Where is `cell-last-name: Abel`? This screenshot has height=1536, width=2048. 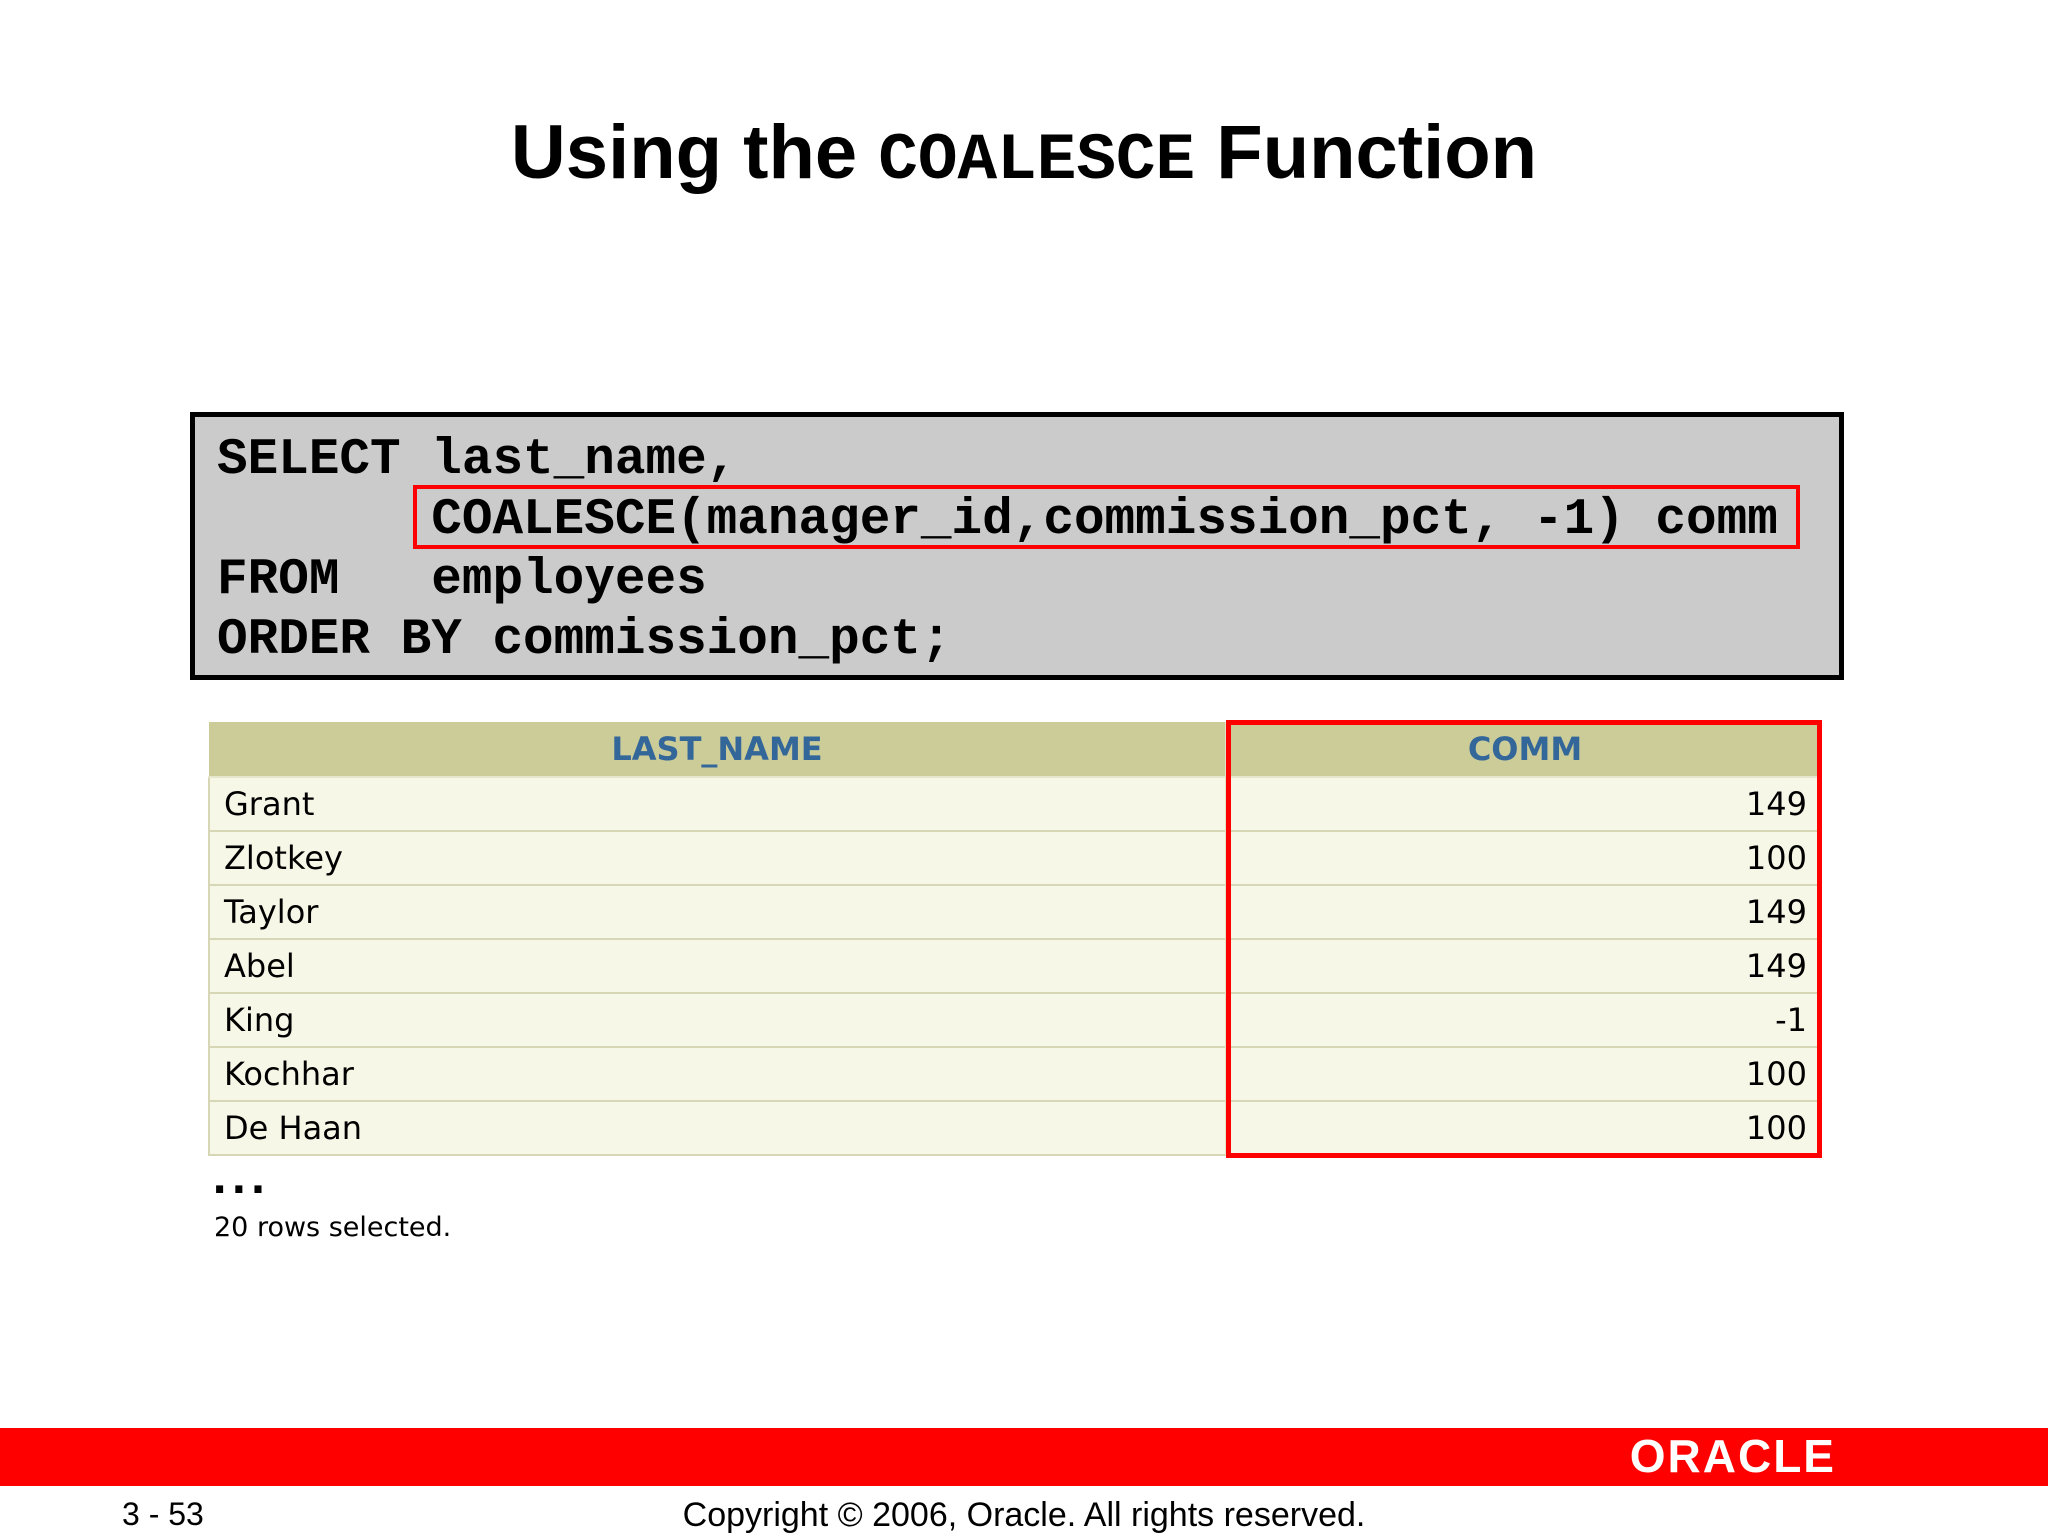 cell-last-name: Abel is located at coordinates (717, 966).